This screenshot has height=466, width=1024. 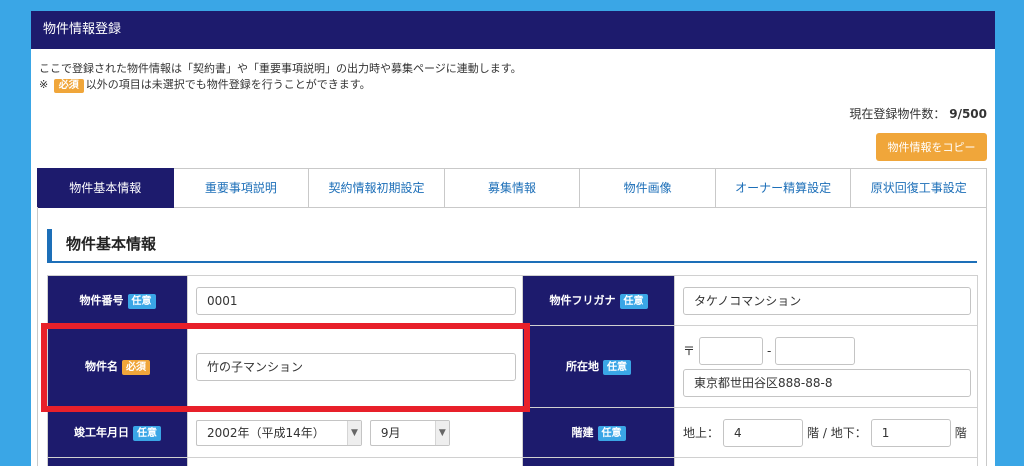 I want to click on tab-contract-defaults: 契約情報初期設定, so click(x=377, y=188).